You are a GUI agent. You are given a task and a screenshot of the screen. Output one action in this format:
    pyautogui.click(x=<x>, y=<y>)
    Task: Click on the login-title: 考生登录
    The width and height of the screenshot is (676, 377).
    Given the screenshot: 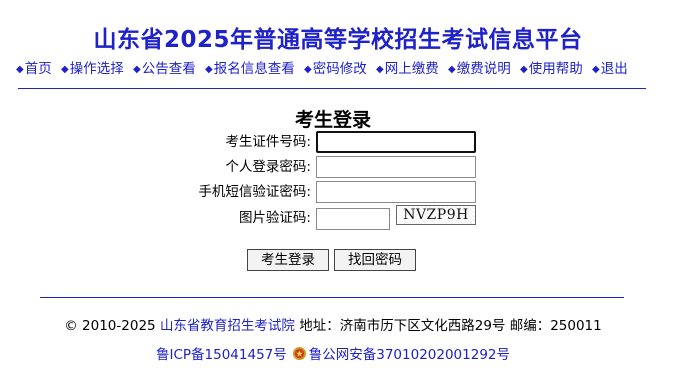 What is the action you would take?
    pyautogui.click(x=332, y=120)
    